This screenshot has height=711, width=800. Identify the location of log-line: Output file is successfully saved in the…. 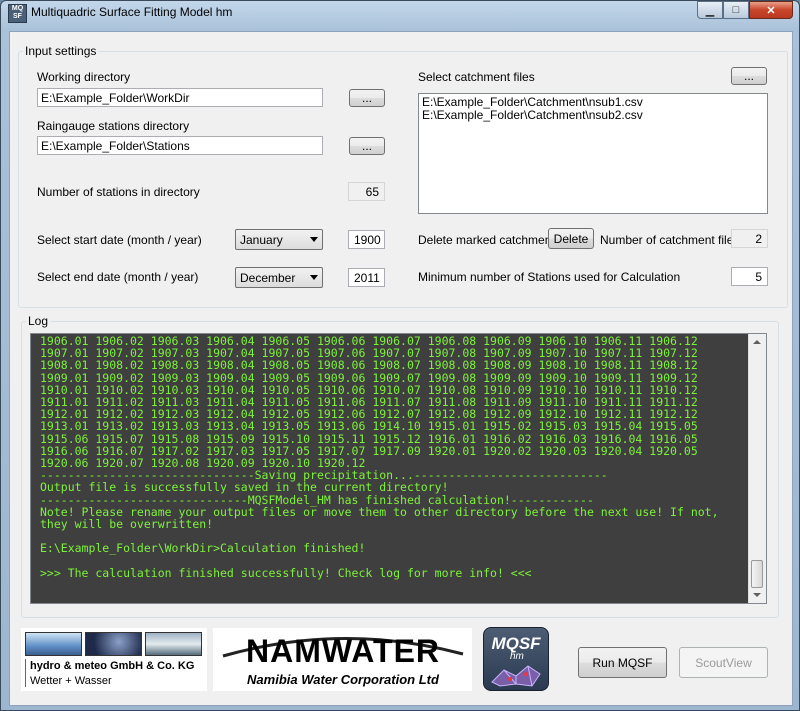
(244, 487).